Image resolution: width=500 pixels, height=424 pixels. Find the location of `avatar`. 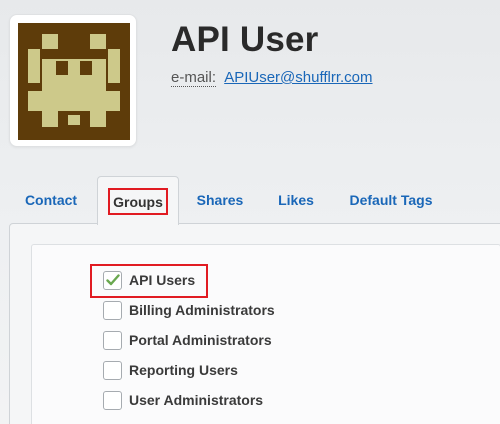

avatar is located at coordinates (73, 80).